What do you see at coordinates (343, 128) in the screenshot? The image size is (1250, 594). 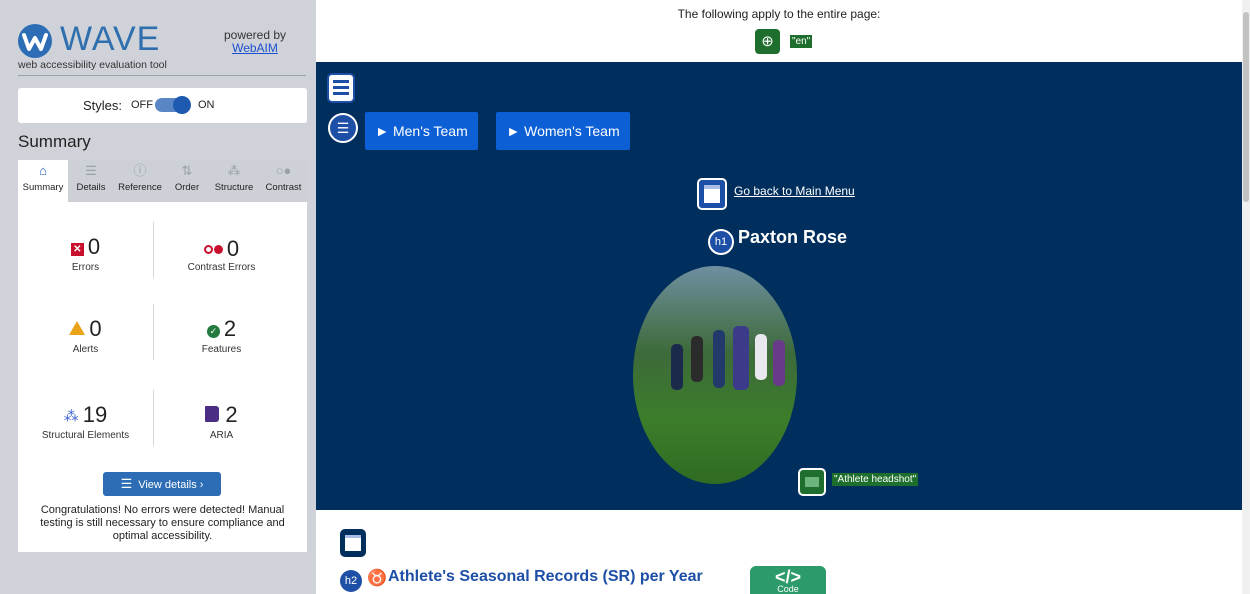 I see `navigation-icon: ☰` at bounding box center [343, 128].